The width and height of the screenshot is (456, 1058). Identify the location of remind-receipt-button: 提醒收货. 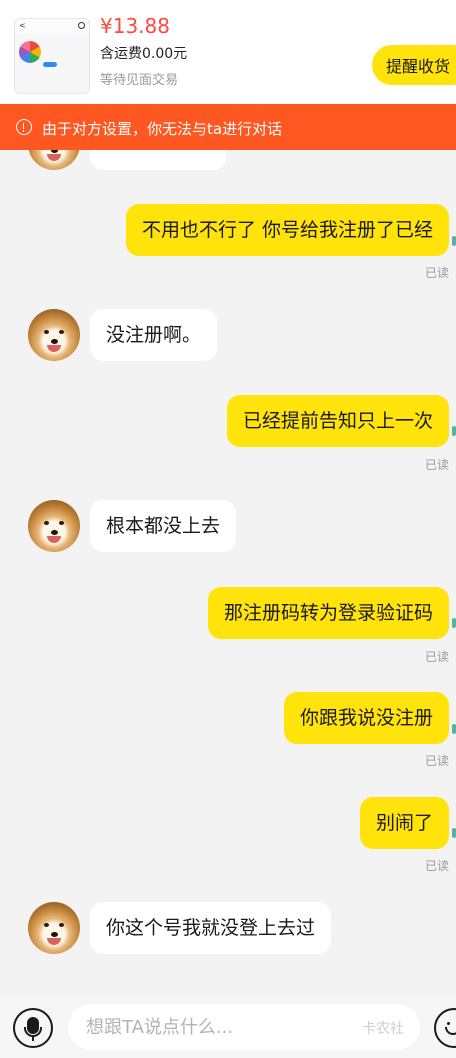
(414, 65).